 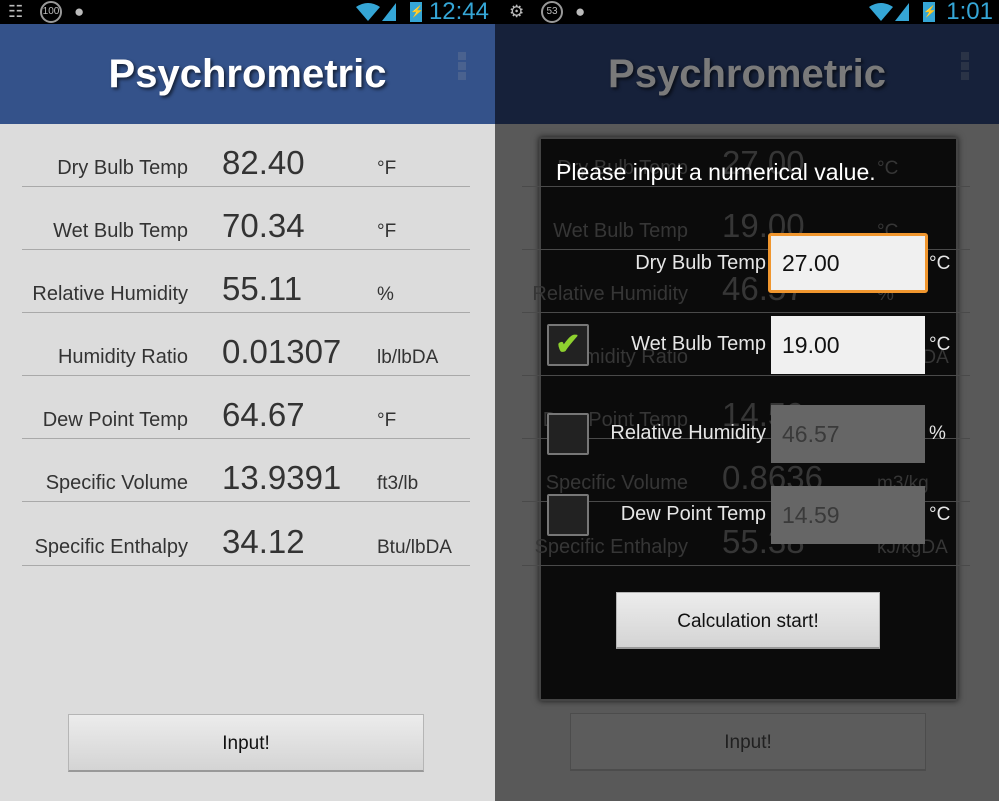 What do you see at coordinates (848, 345) in the screenshot?
I see `wet-bulb-input` at bounding box center [848, 345].